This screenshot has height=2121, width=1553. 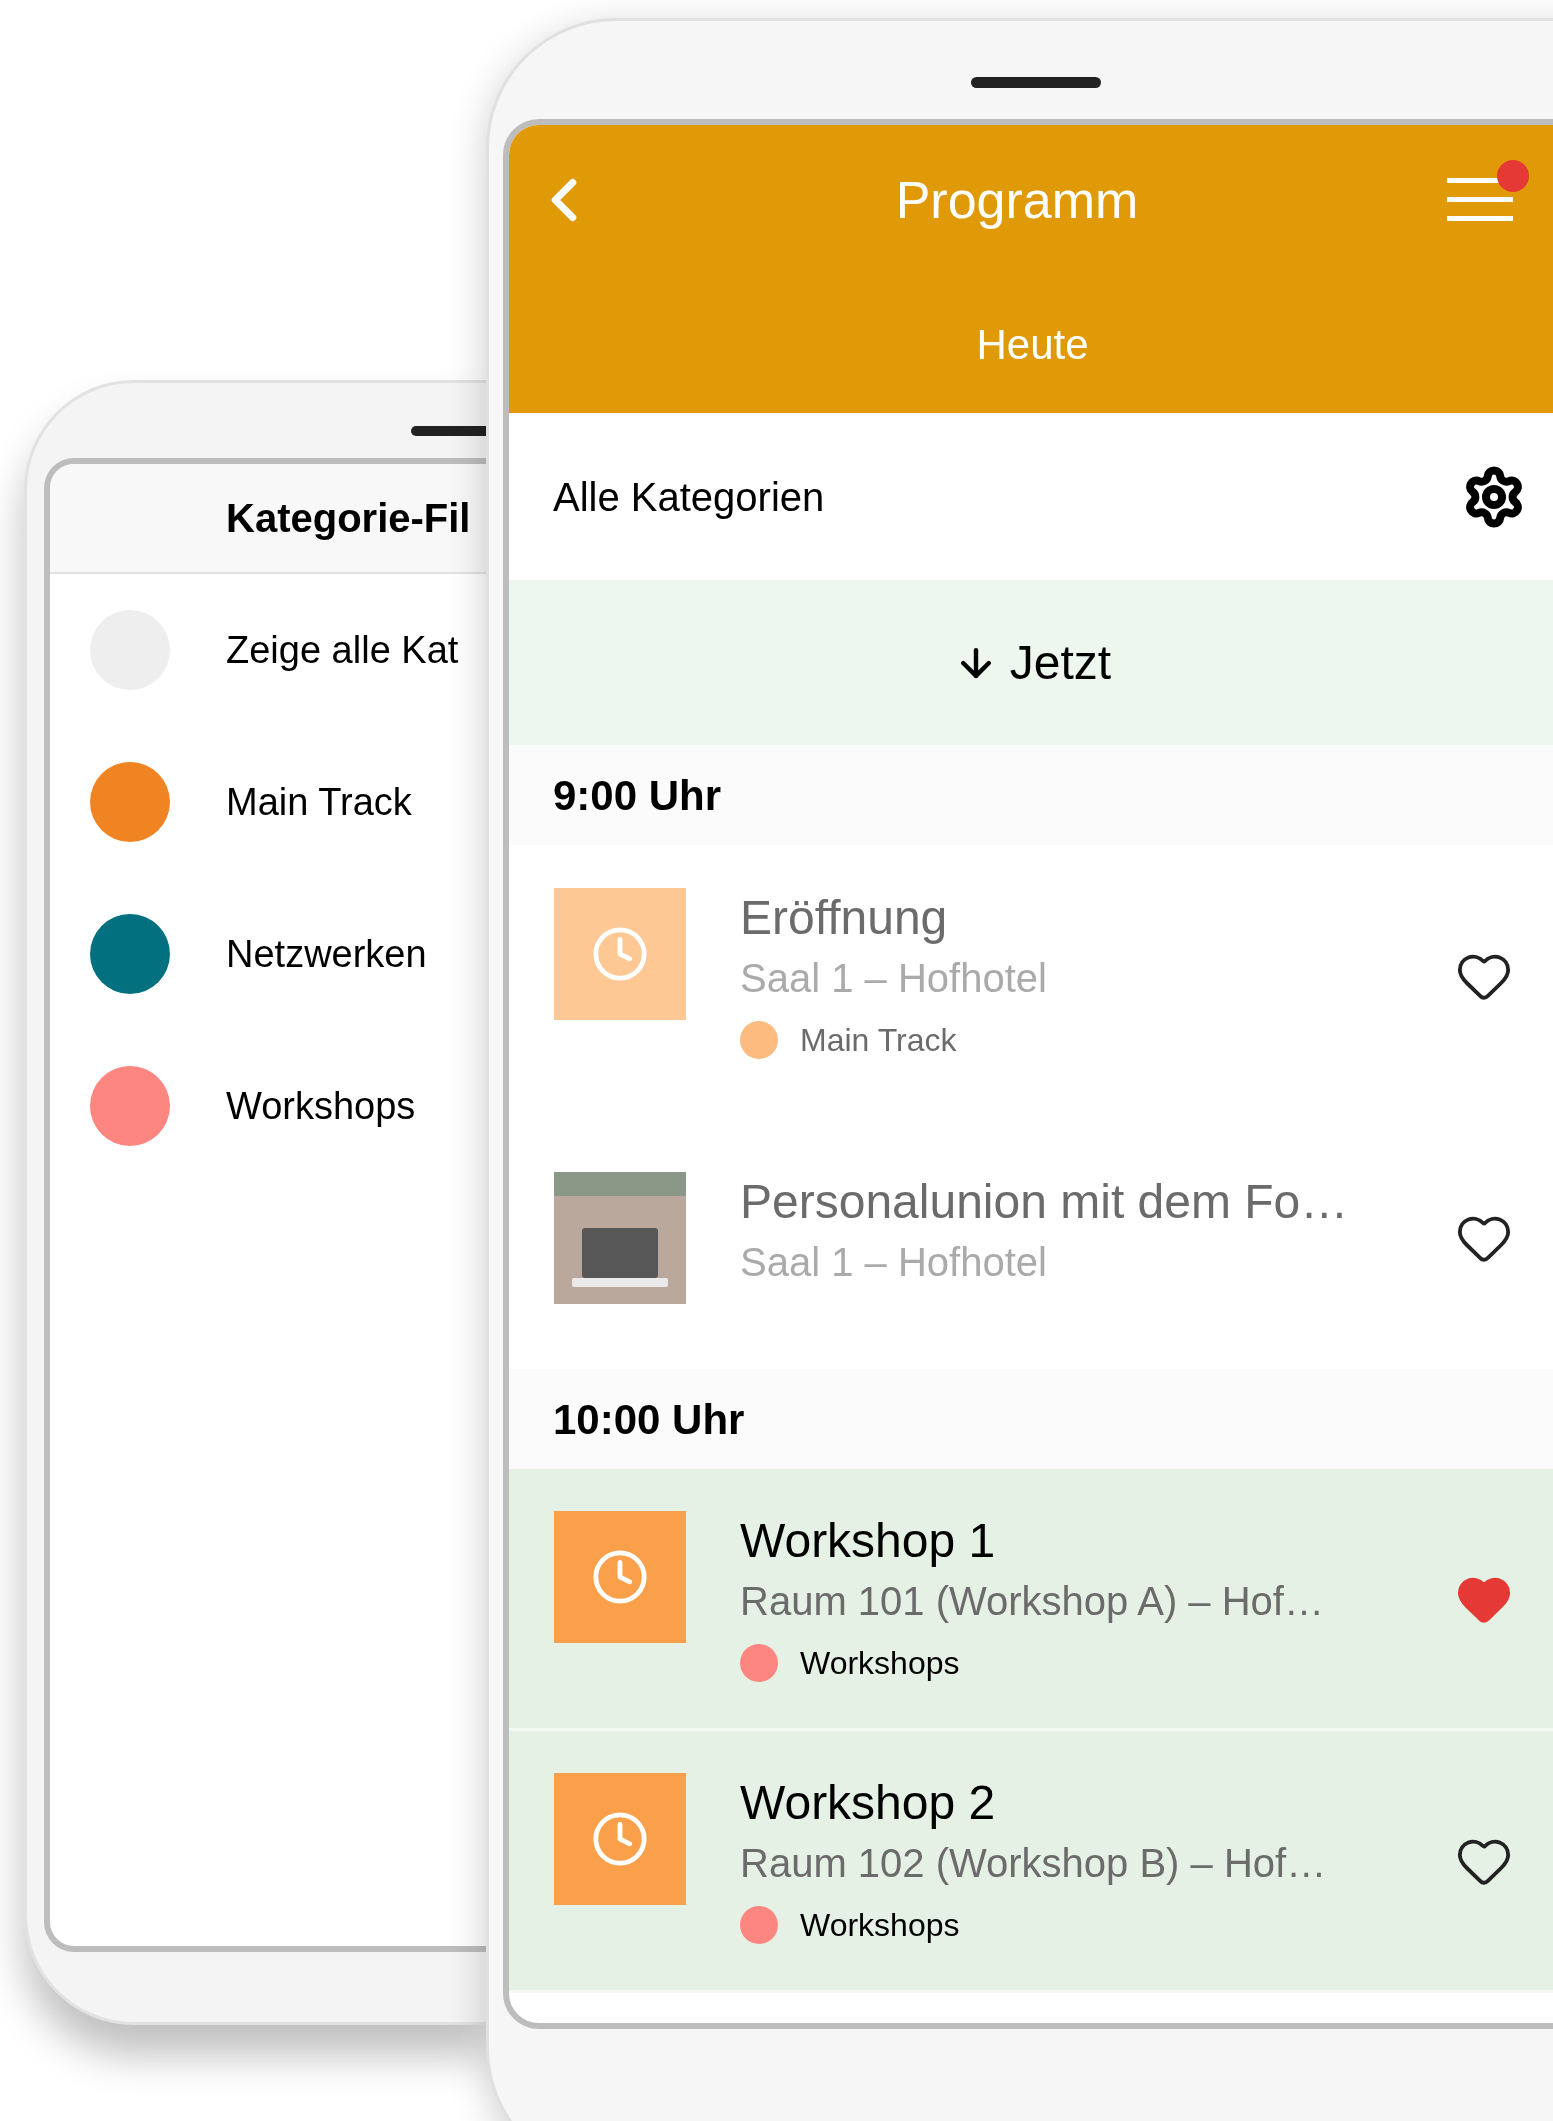 I want to click on session-title: Eröffnung, so click(x=844, y=918).